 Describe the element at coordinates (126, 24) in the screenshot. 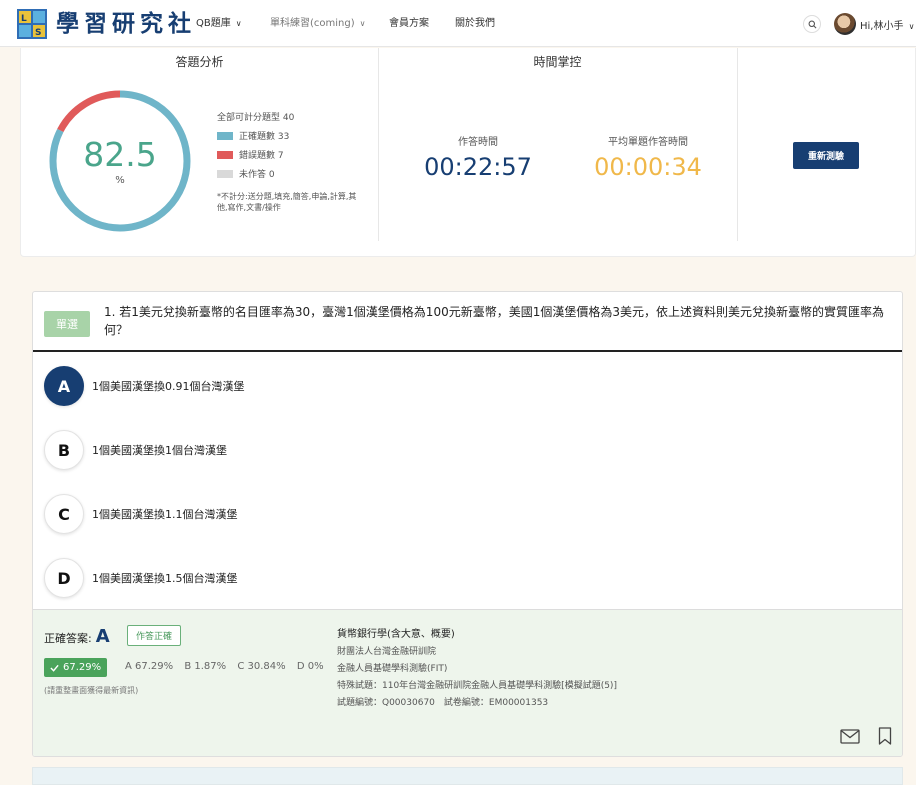

I see `logo-text: 學習研究社` at that location.